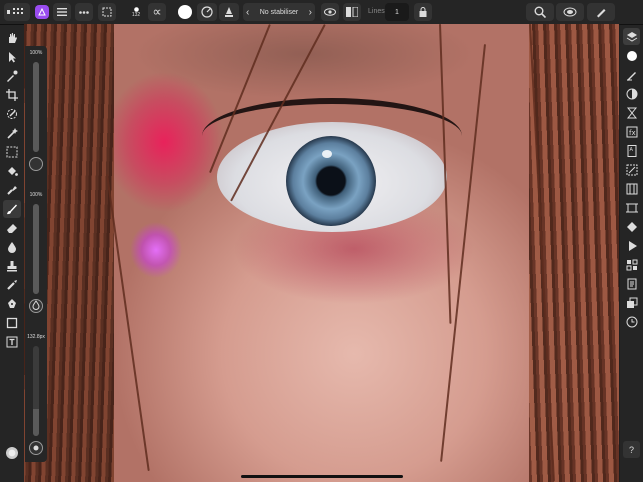  I want to click on fx-studio-button, so click(631, 112).